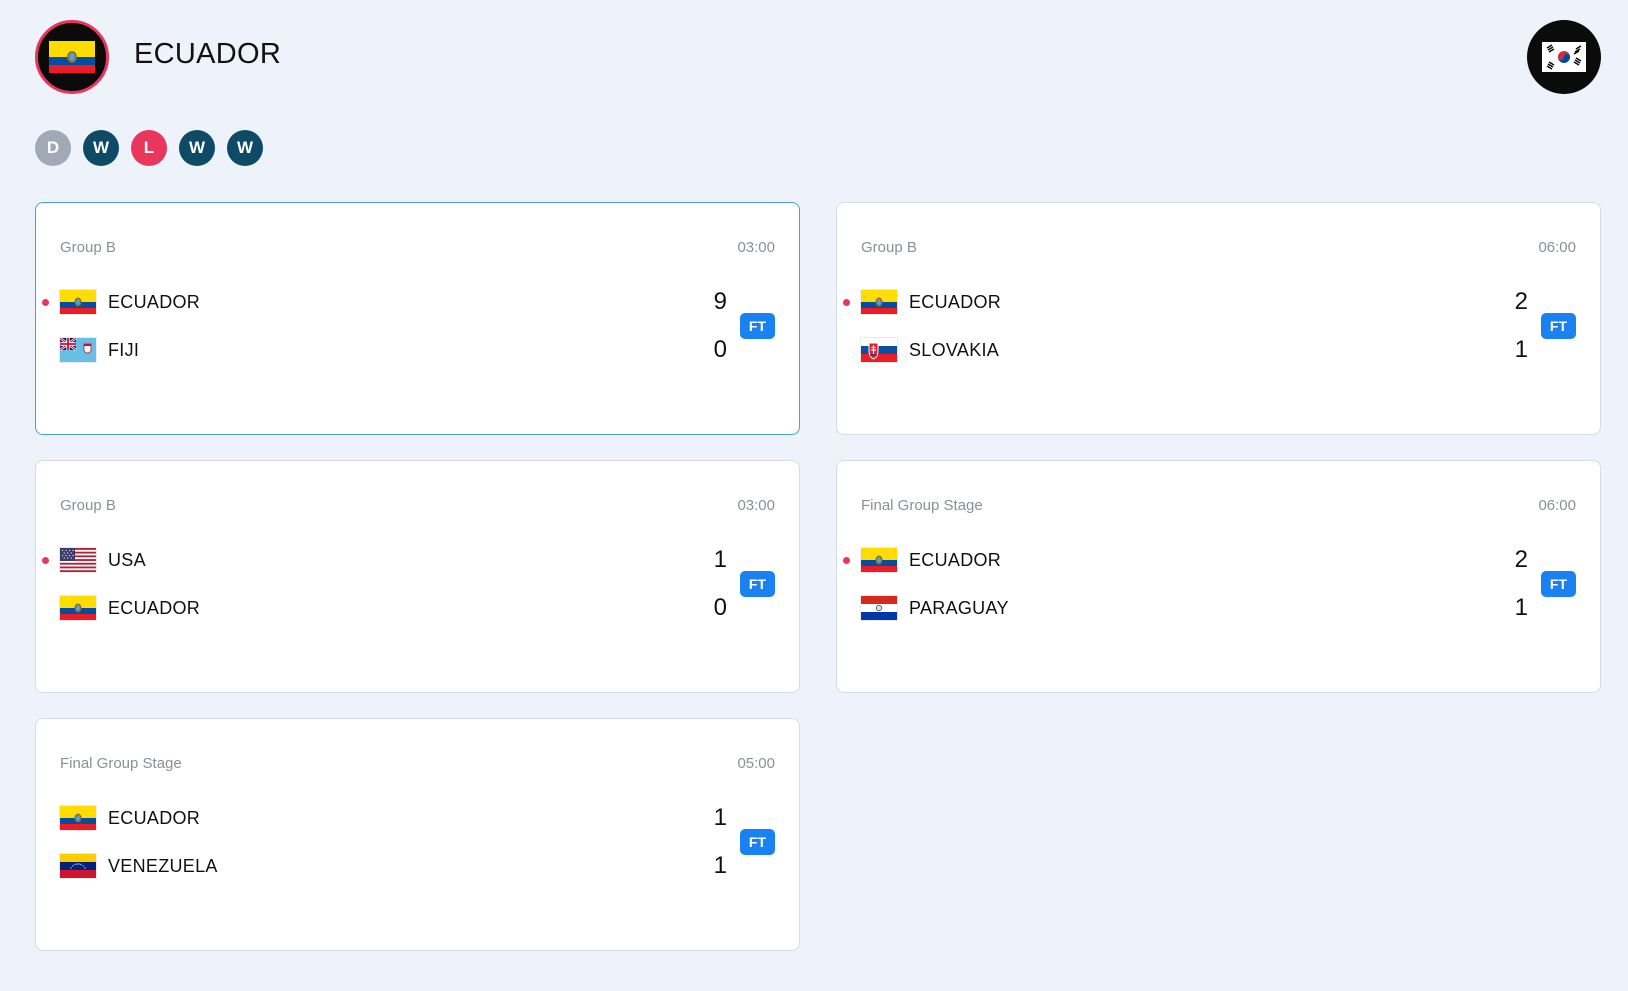  I want to click on away-team-row: ECUADOR 0, so click(417, 608).